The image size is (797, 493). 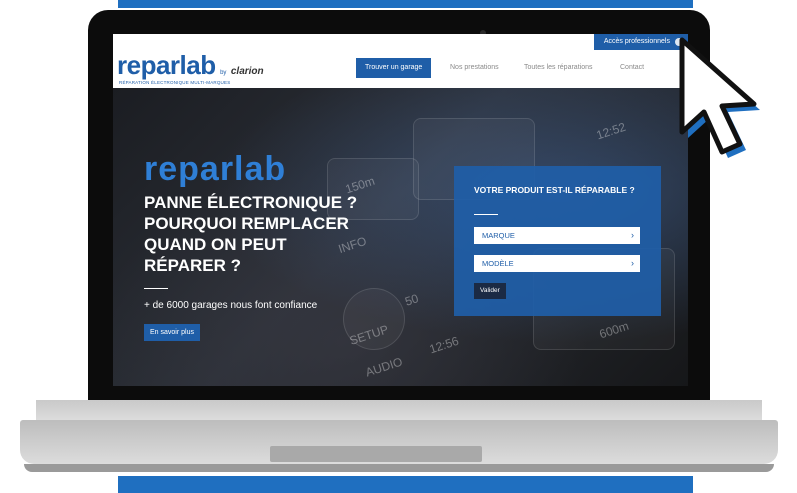 I want to click on logo-partner: clarion, so click(x=247, y=71).